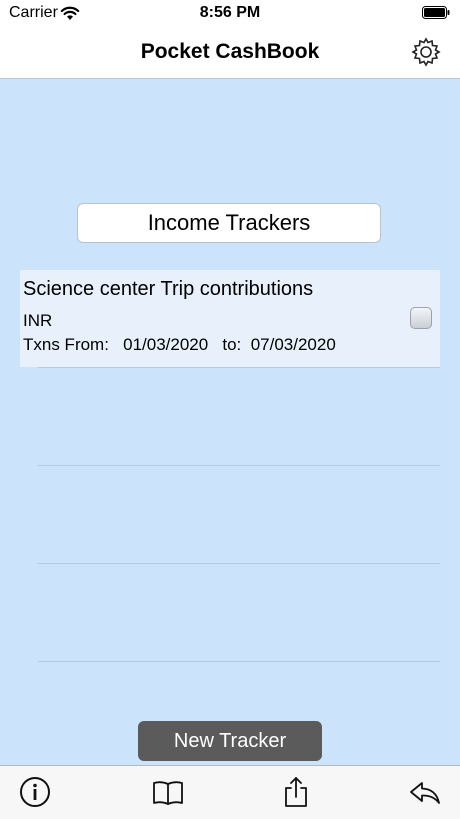 This screenshot has width=460, height=819. I want to click on info-icon, so click(35, 792).